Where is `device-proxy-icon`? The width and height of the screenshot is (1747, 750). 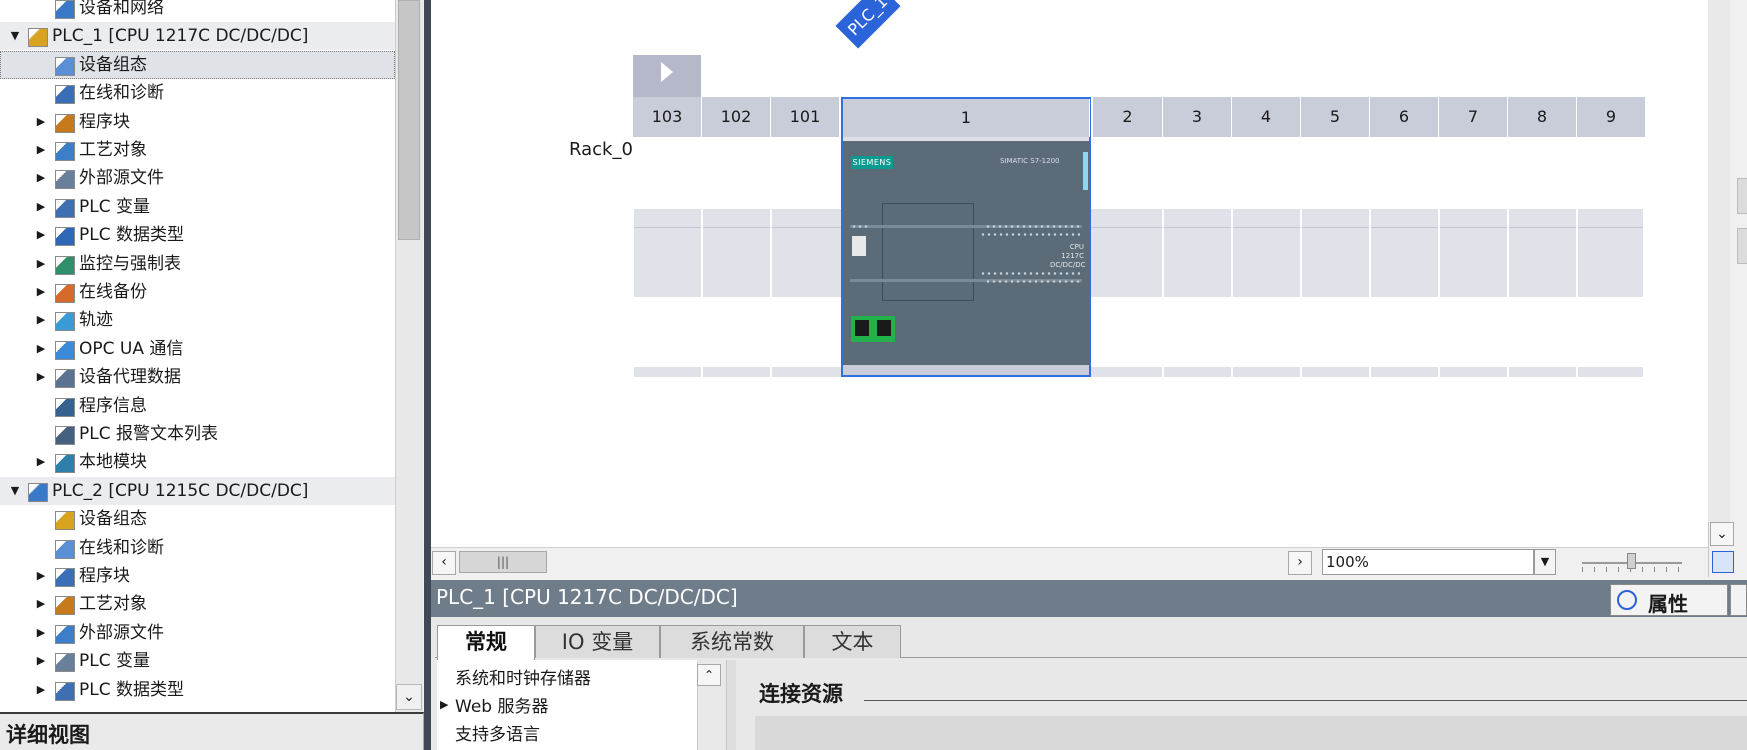
device-proxy-icon is located at coordinates (65, 379).